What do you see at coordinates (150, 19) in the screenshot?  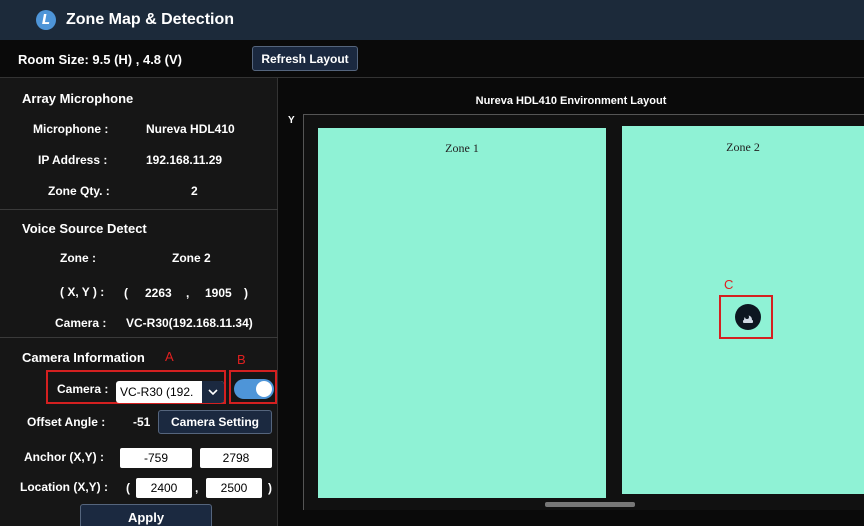 I see `window-title: Zone Map & Detection` at bounding box center [150, 19].